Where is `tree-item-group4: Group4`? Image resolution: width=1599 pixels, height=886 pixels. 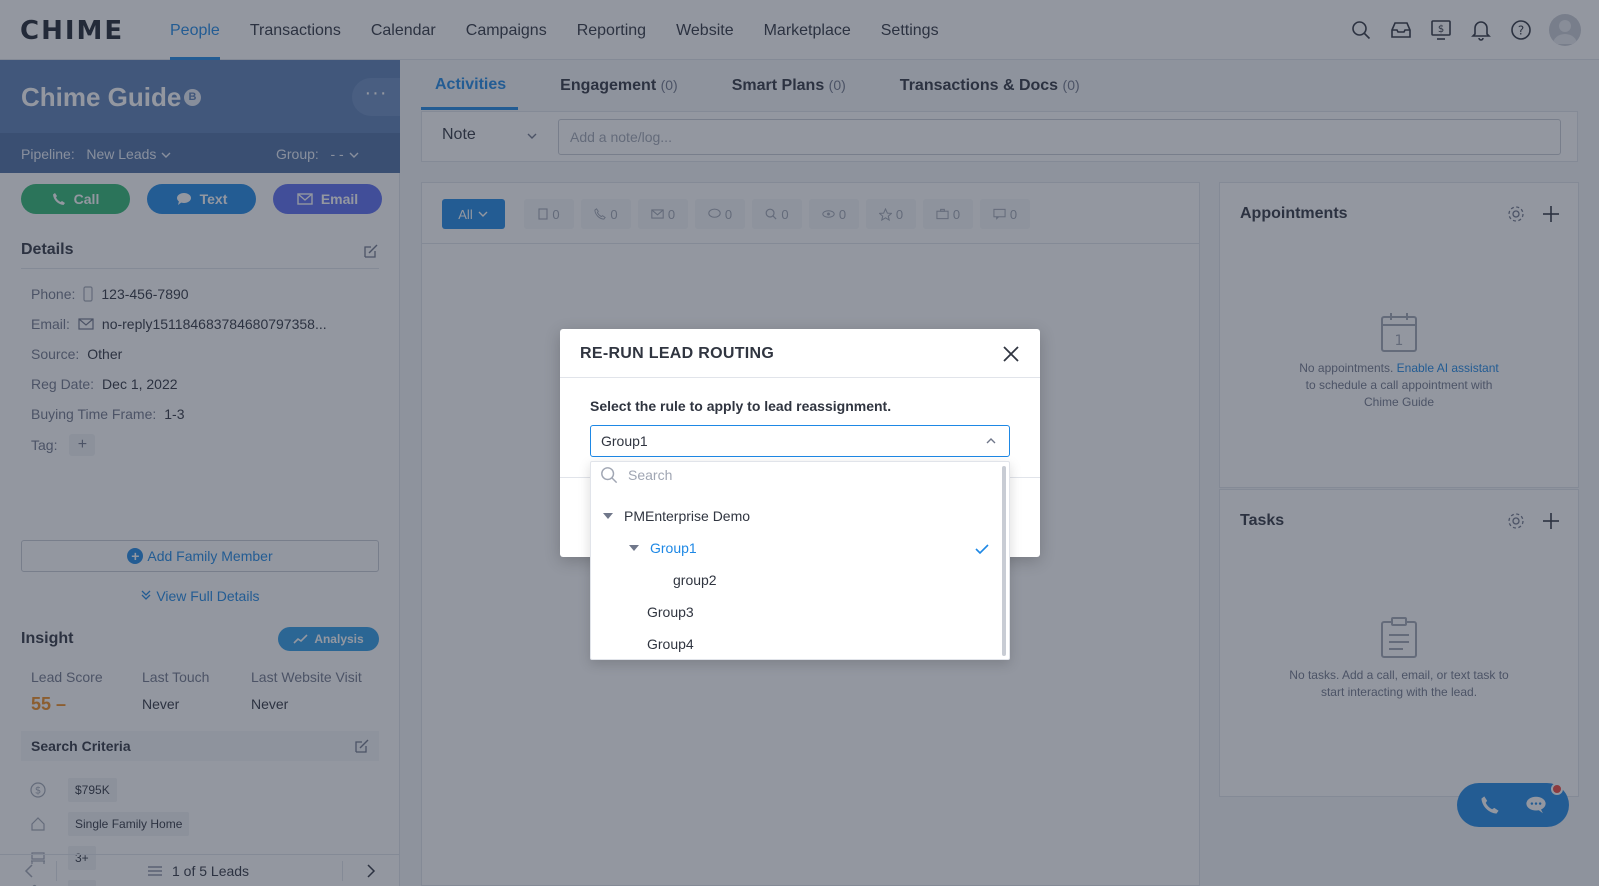 tree-item-group4: Group4 is located at coordinates (670, 644).